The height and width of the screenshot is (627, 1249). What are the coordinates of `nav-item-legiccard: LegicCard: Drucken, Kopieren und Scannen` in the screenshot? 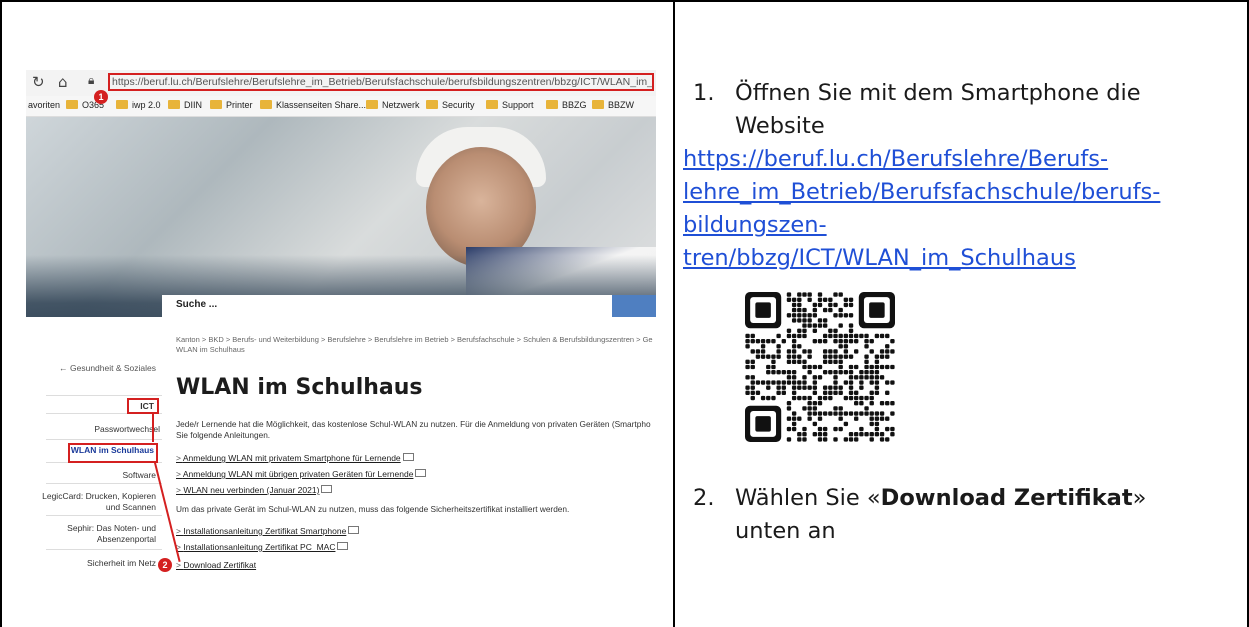 It's located at (96, 502).